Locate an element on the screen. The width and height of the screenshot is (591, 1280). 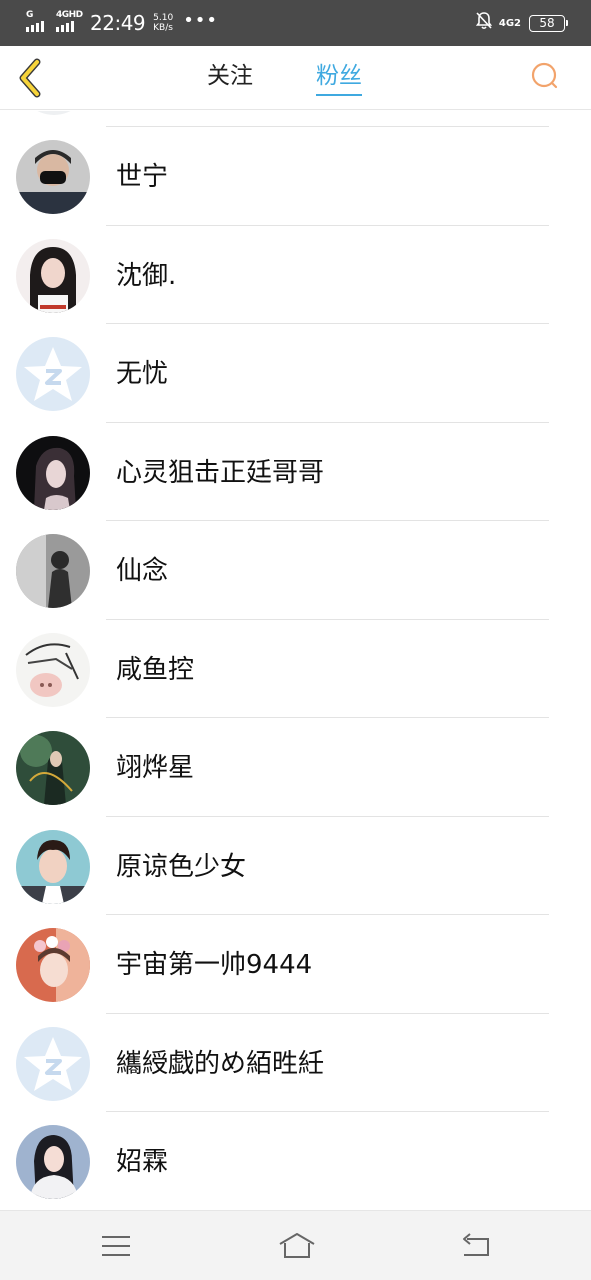
fan-name: 无忧 is located at coordinates (142, 374).